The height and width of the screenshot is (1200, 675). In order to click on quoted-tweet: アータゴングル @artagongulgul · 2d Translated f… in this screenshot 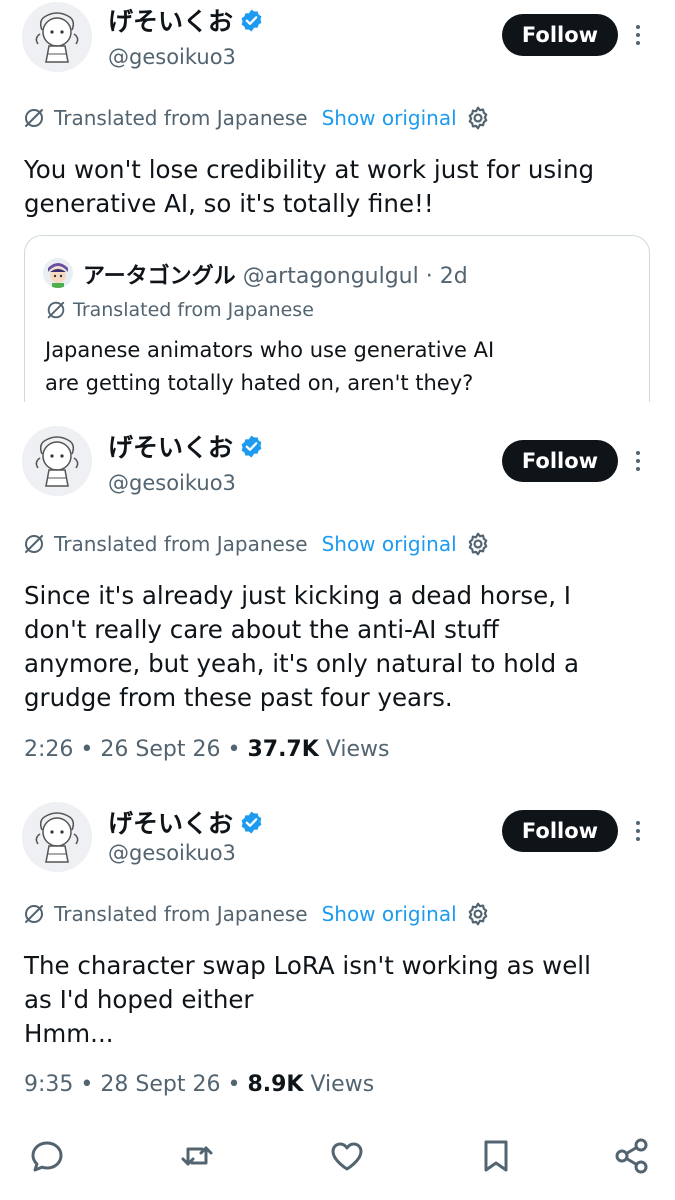, I will do `click(337, 327)`.